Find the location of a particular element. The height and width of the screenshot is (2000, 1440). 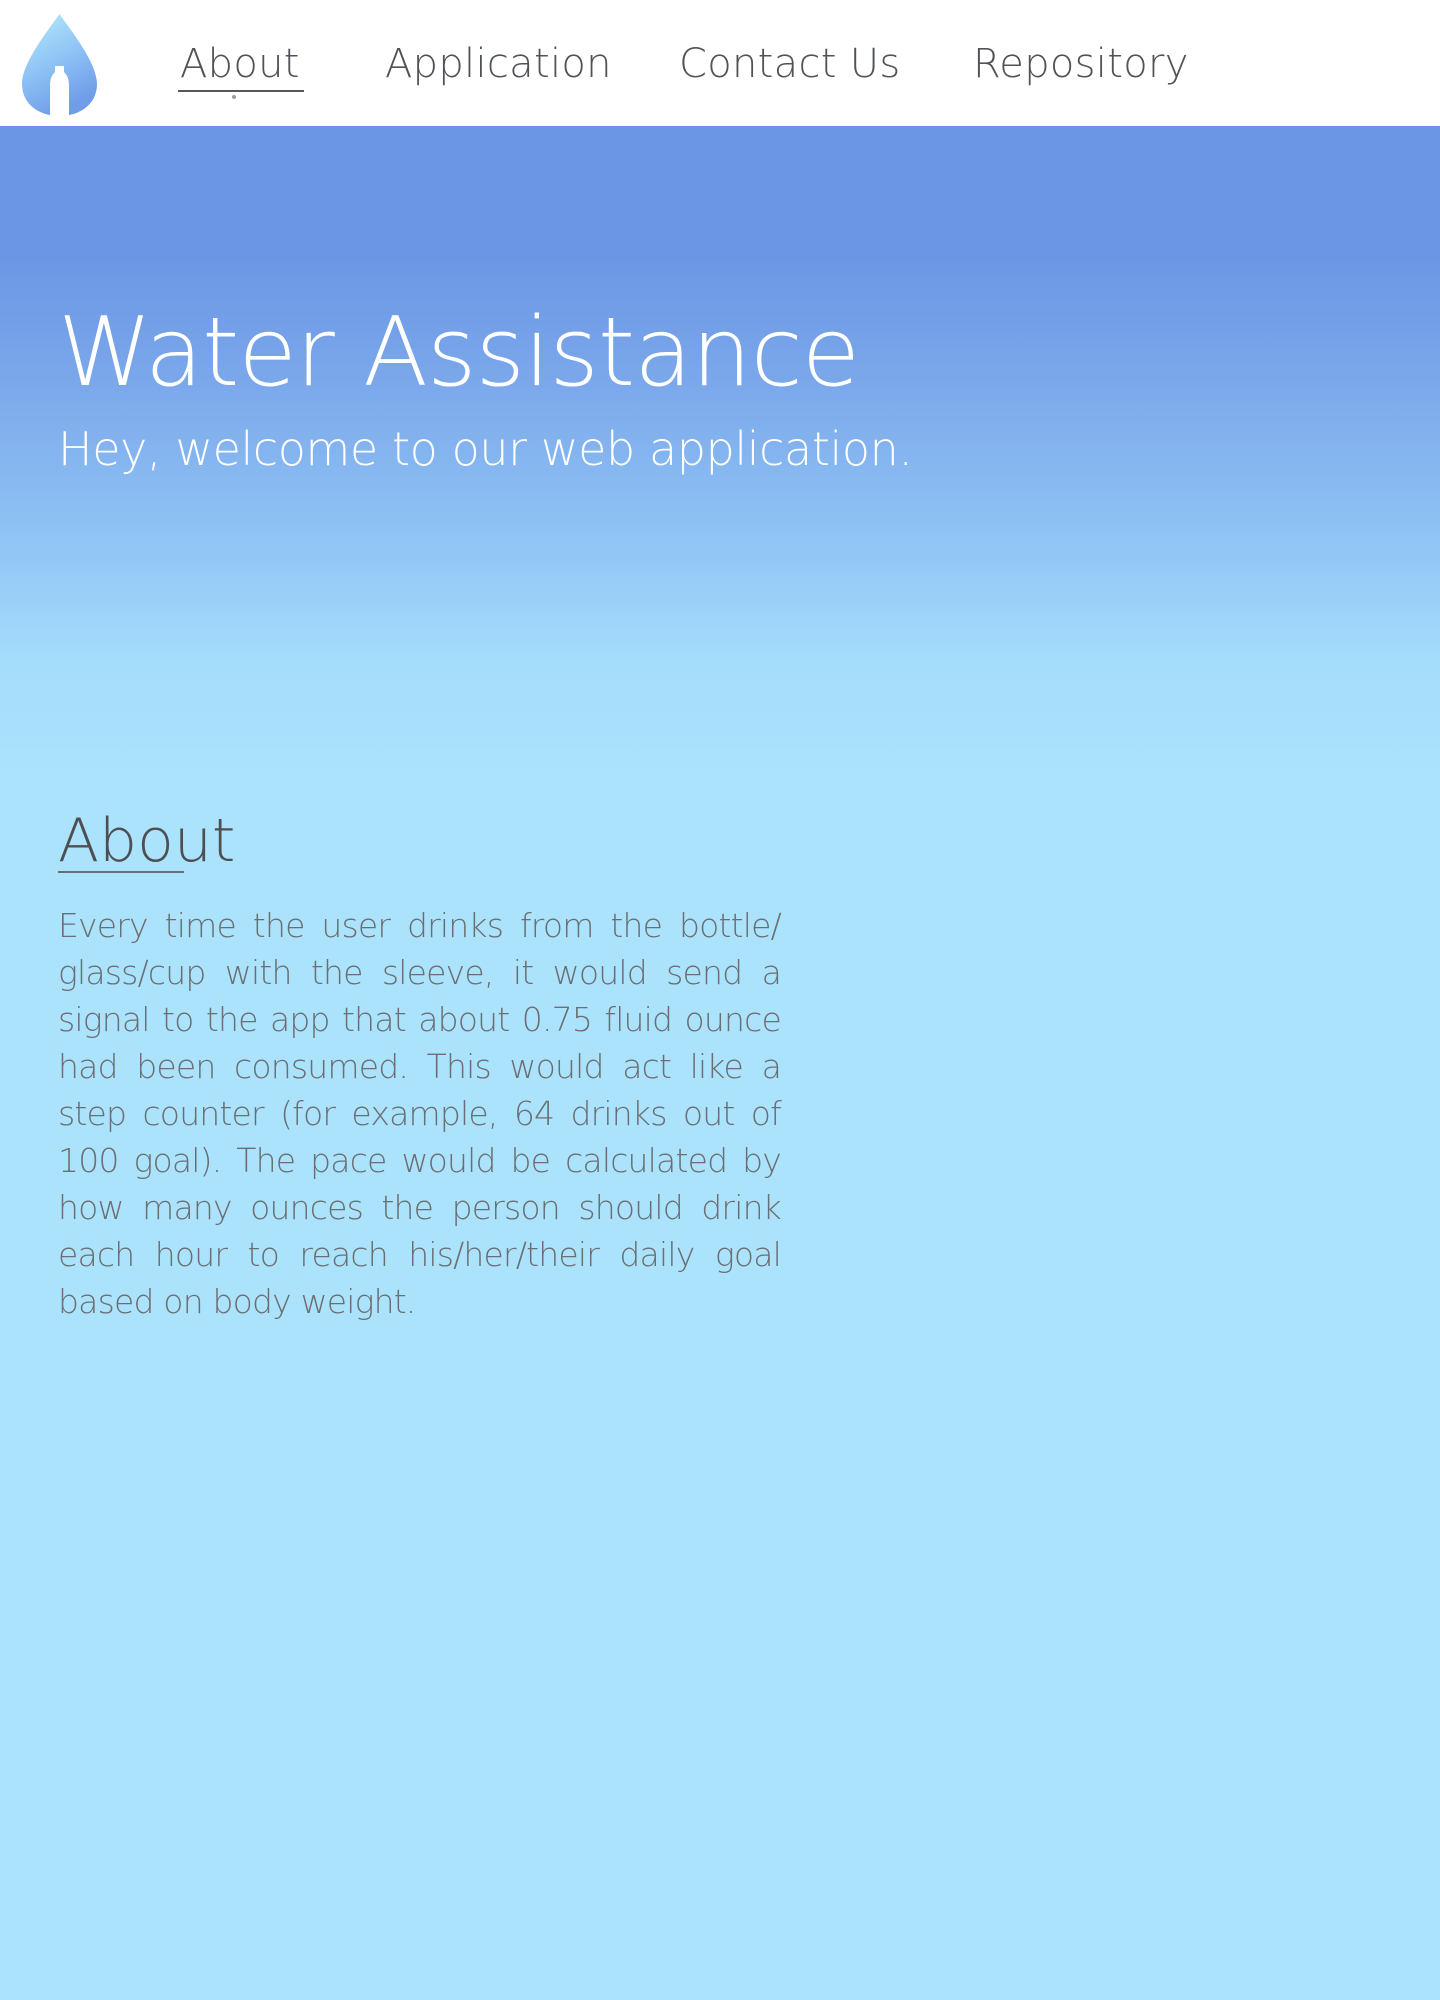

nav-link-repository: Repository is located at coordinates (1081, 64).